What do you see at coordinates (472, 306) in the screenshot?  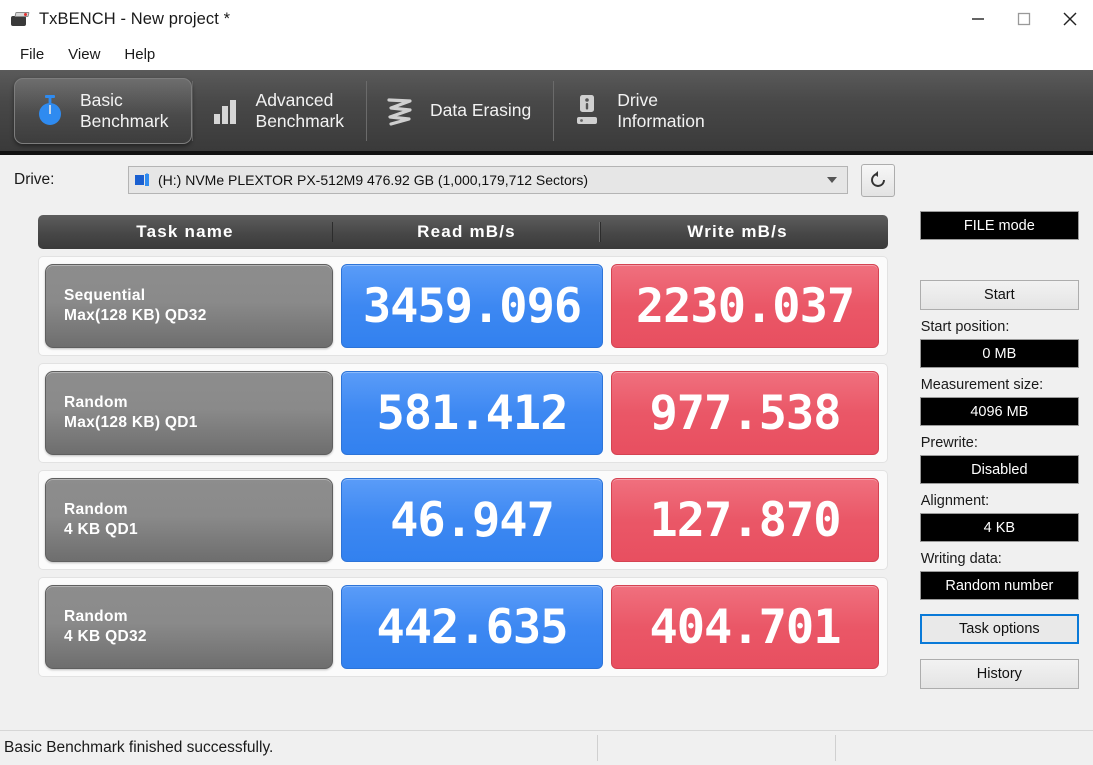 I see `read-value-cell: 3459.096` at bounding box center [472, 306].